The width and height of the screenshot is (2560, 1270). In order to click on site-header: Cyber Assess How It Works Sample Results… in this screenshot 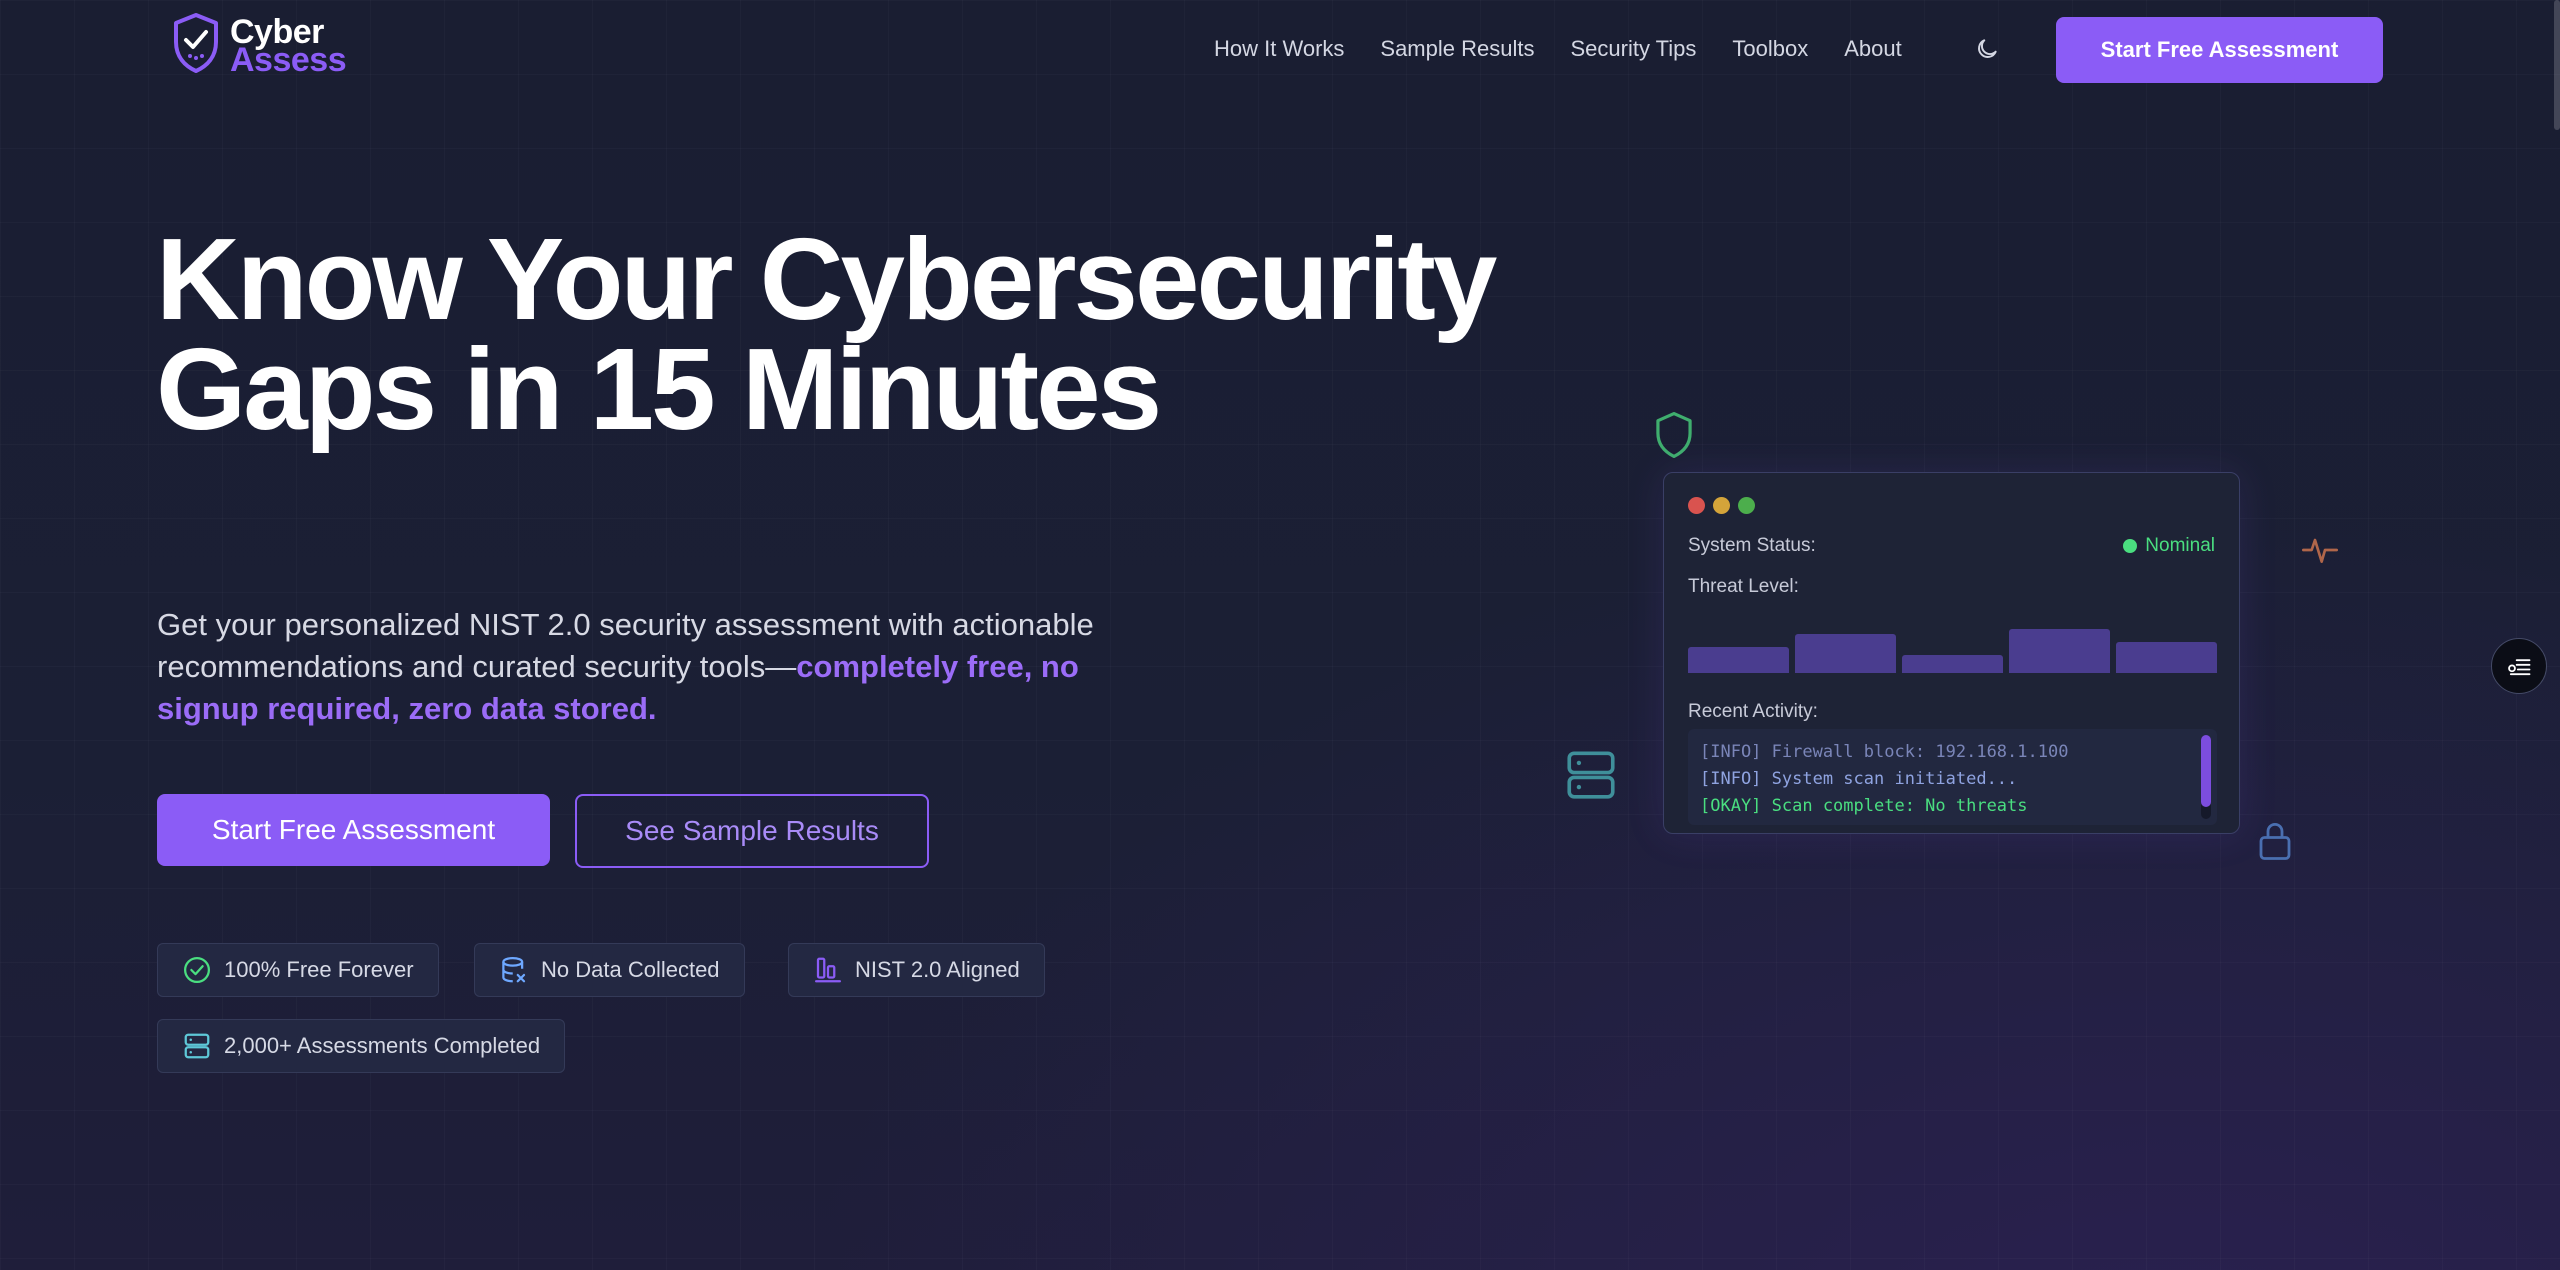, I will do `click(1280, 50)`.